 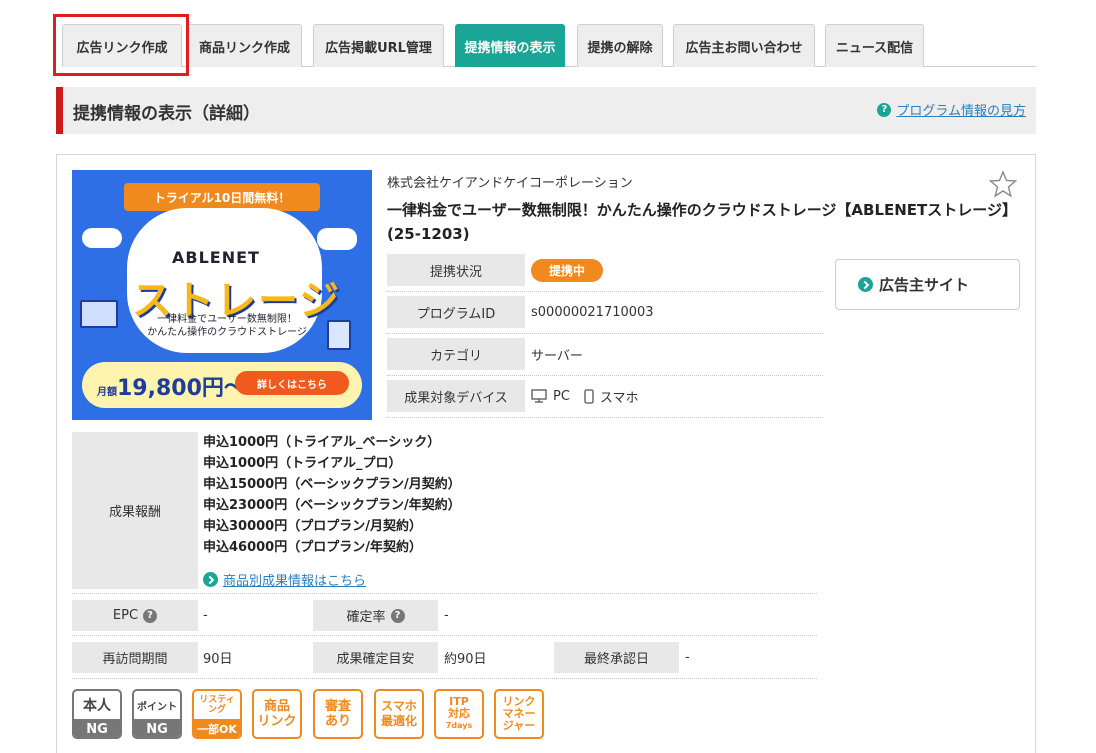 I want to click on point-site-badge: ポイント NG, so click(x=157, y=714).